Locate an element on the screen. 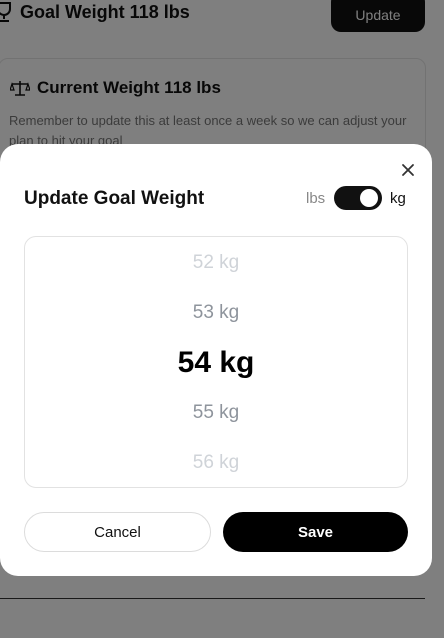  dialog-title: Update Goal Weight is located at coordinates (114, 198).